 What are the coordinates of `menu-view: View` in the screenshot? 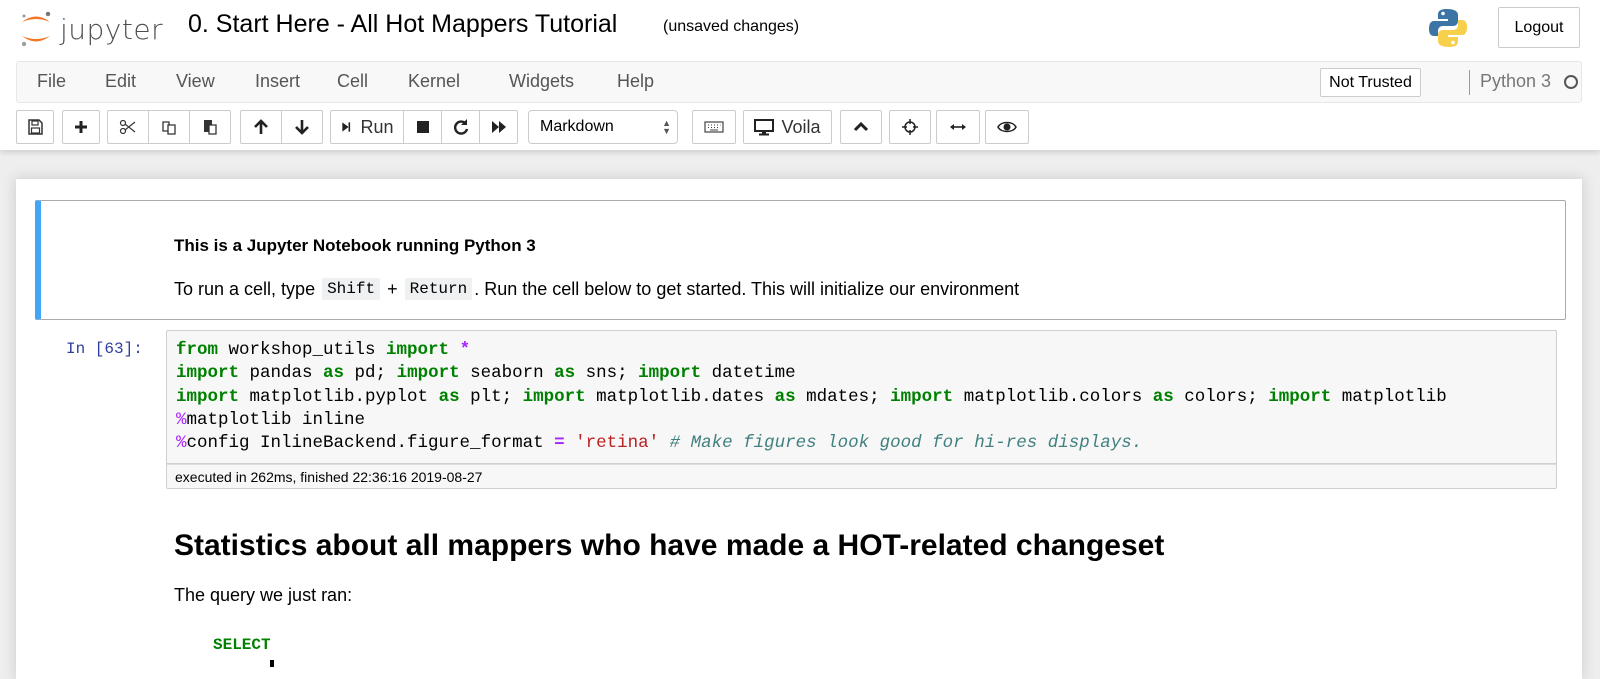 It's located at (195, 81).